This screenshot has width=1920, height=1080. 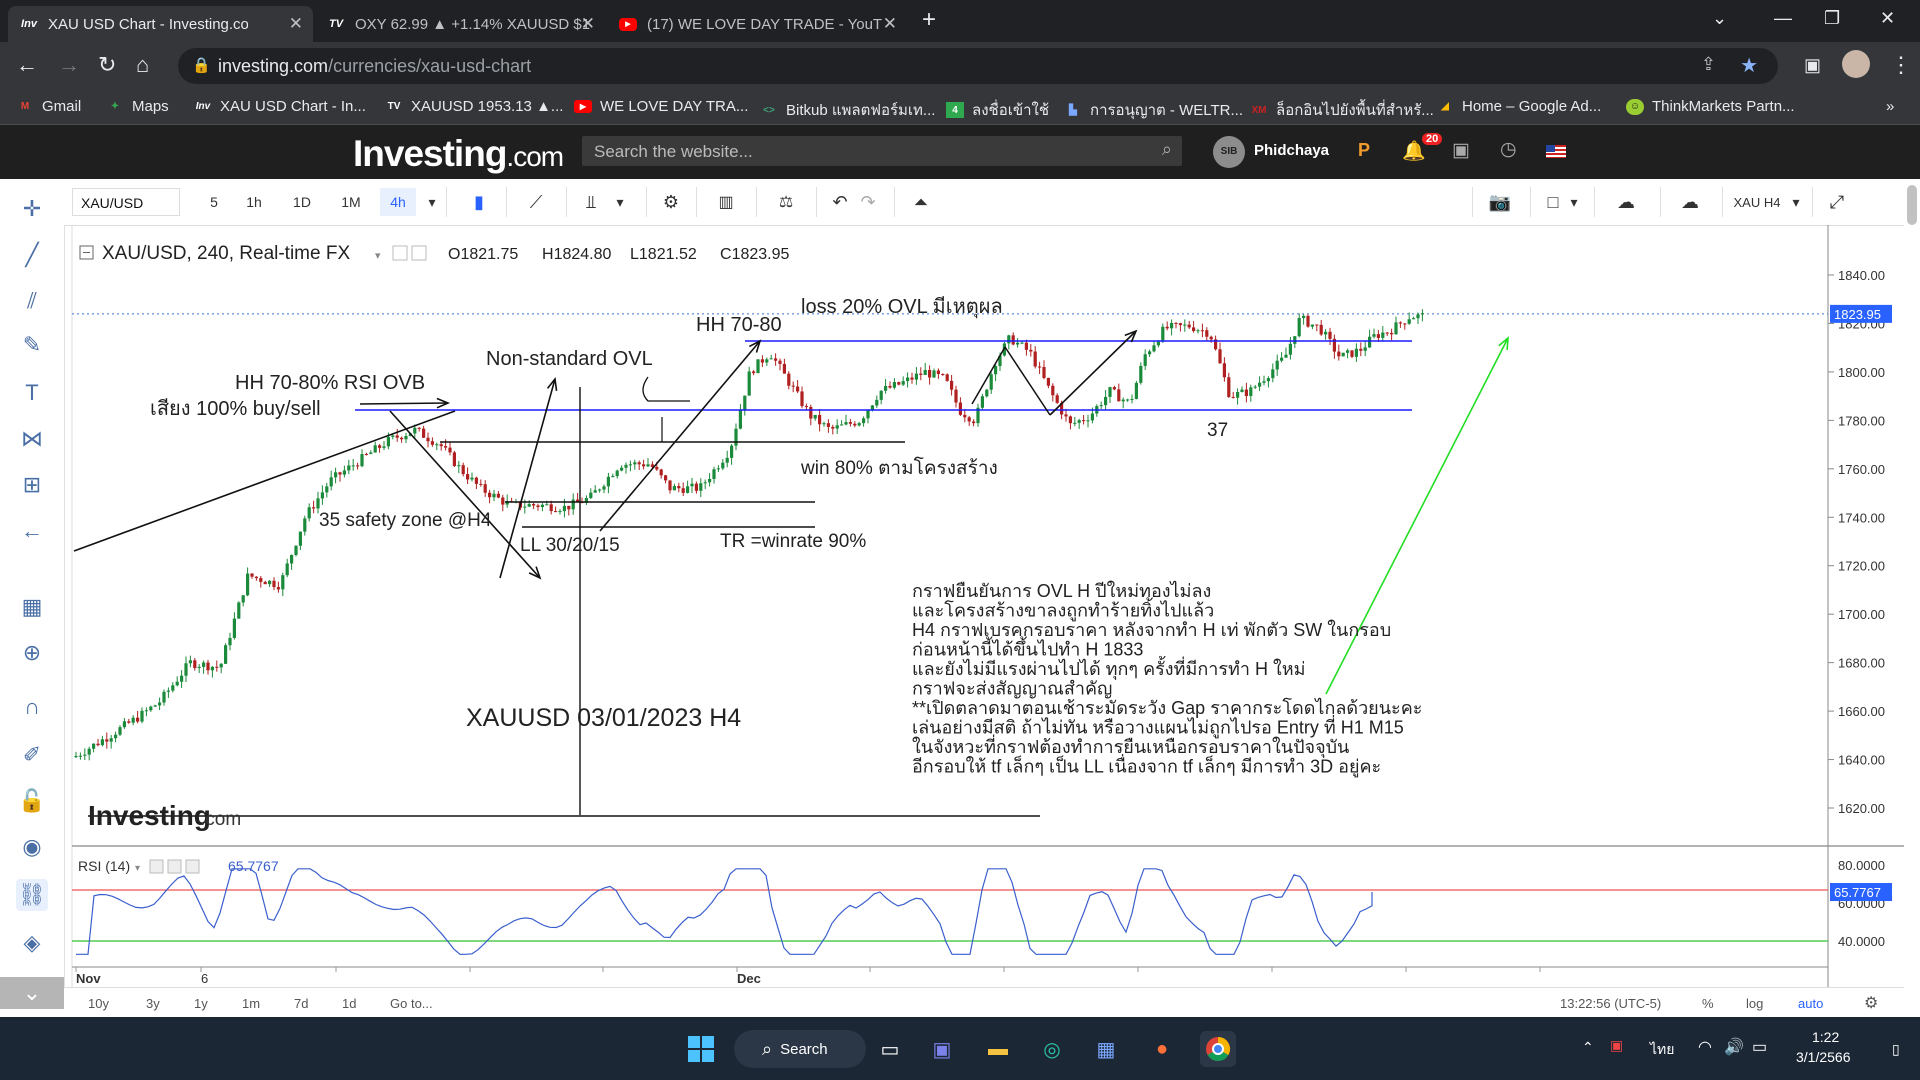 What do you see at coordinates (1812, 65) in the screenshot?
I see `side-panel-icon: ▣` at bounding box center [1812, 65].